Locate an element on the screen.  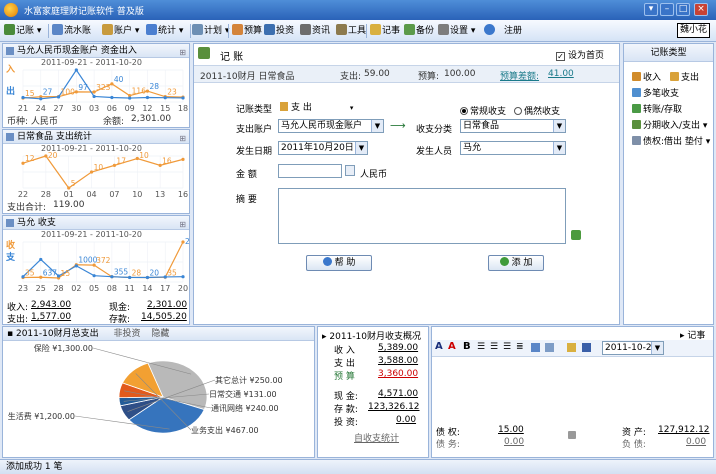
toolbar-record: 记账 ▾ is located at coordinates (22, 31).